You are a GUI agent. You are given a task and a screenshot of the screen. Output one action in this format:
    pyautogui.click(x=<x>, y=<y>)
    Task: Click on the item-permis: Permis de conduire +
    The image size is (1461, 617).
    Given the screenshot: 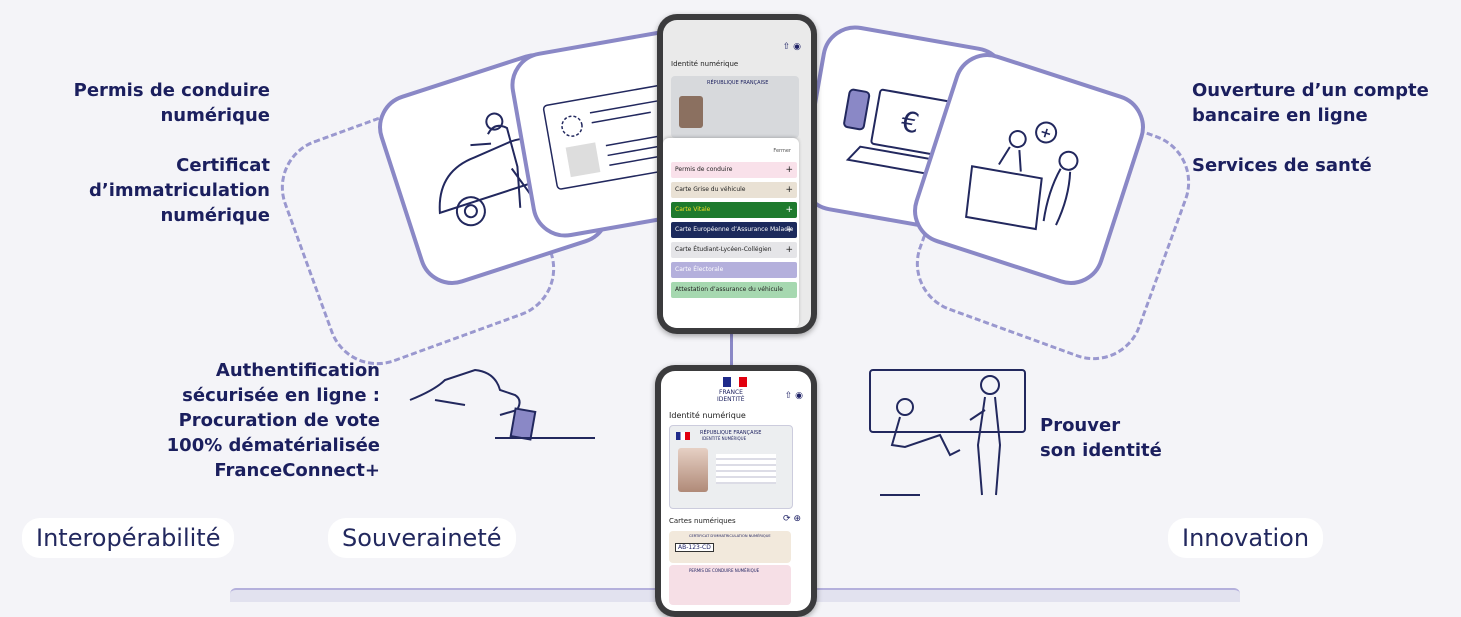 What is the action you would take?
    pyautogui.click(x=734, y=170)
    